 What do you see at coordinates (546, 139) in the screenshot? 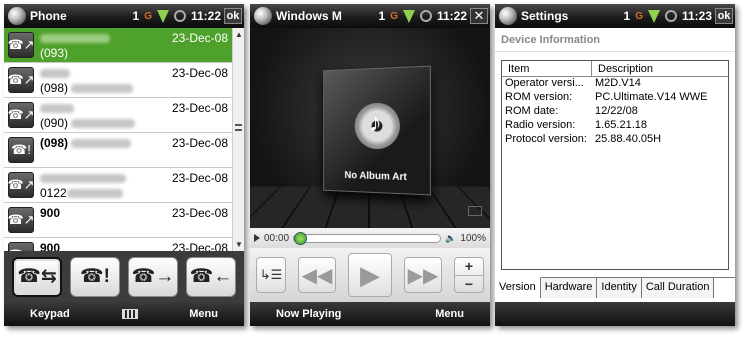
I see `row-item: Protocol version:` at bounding box center [546, 139].